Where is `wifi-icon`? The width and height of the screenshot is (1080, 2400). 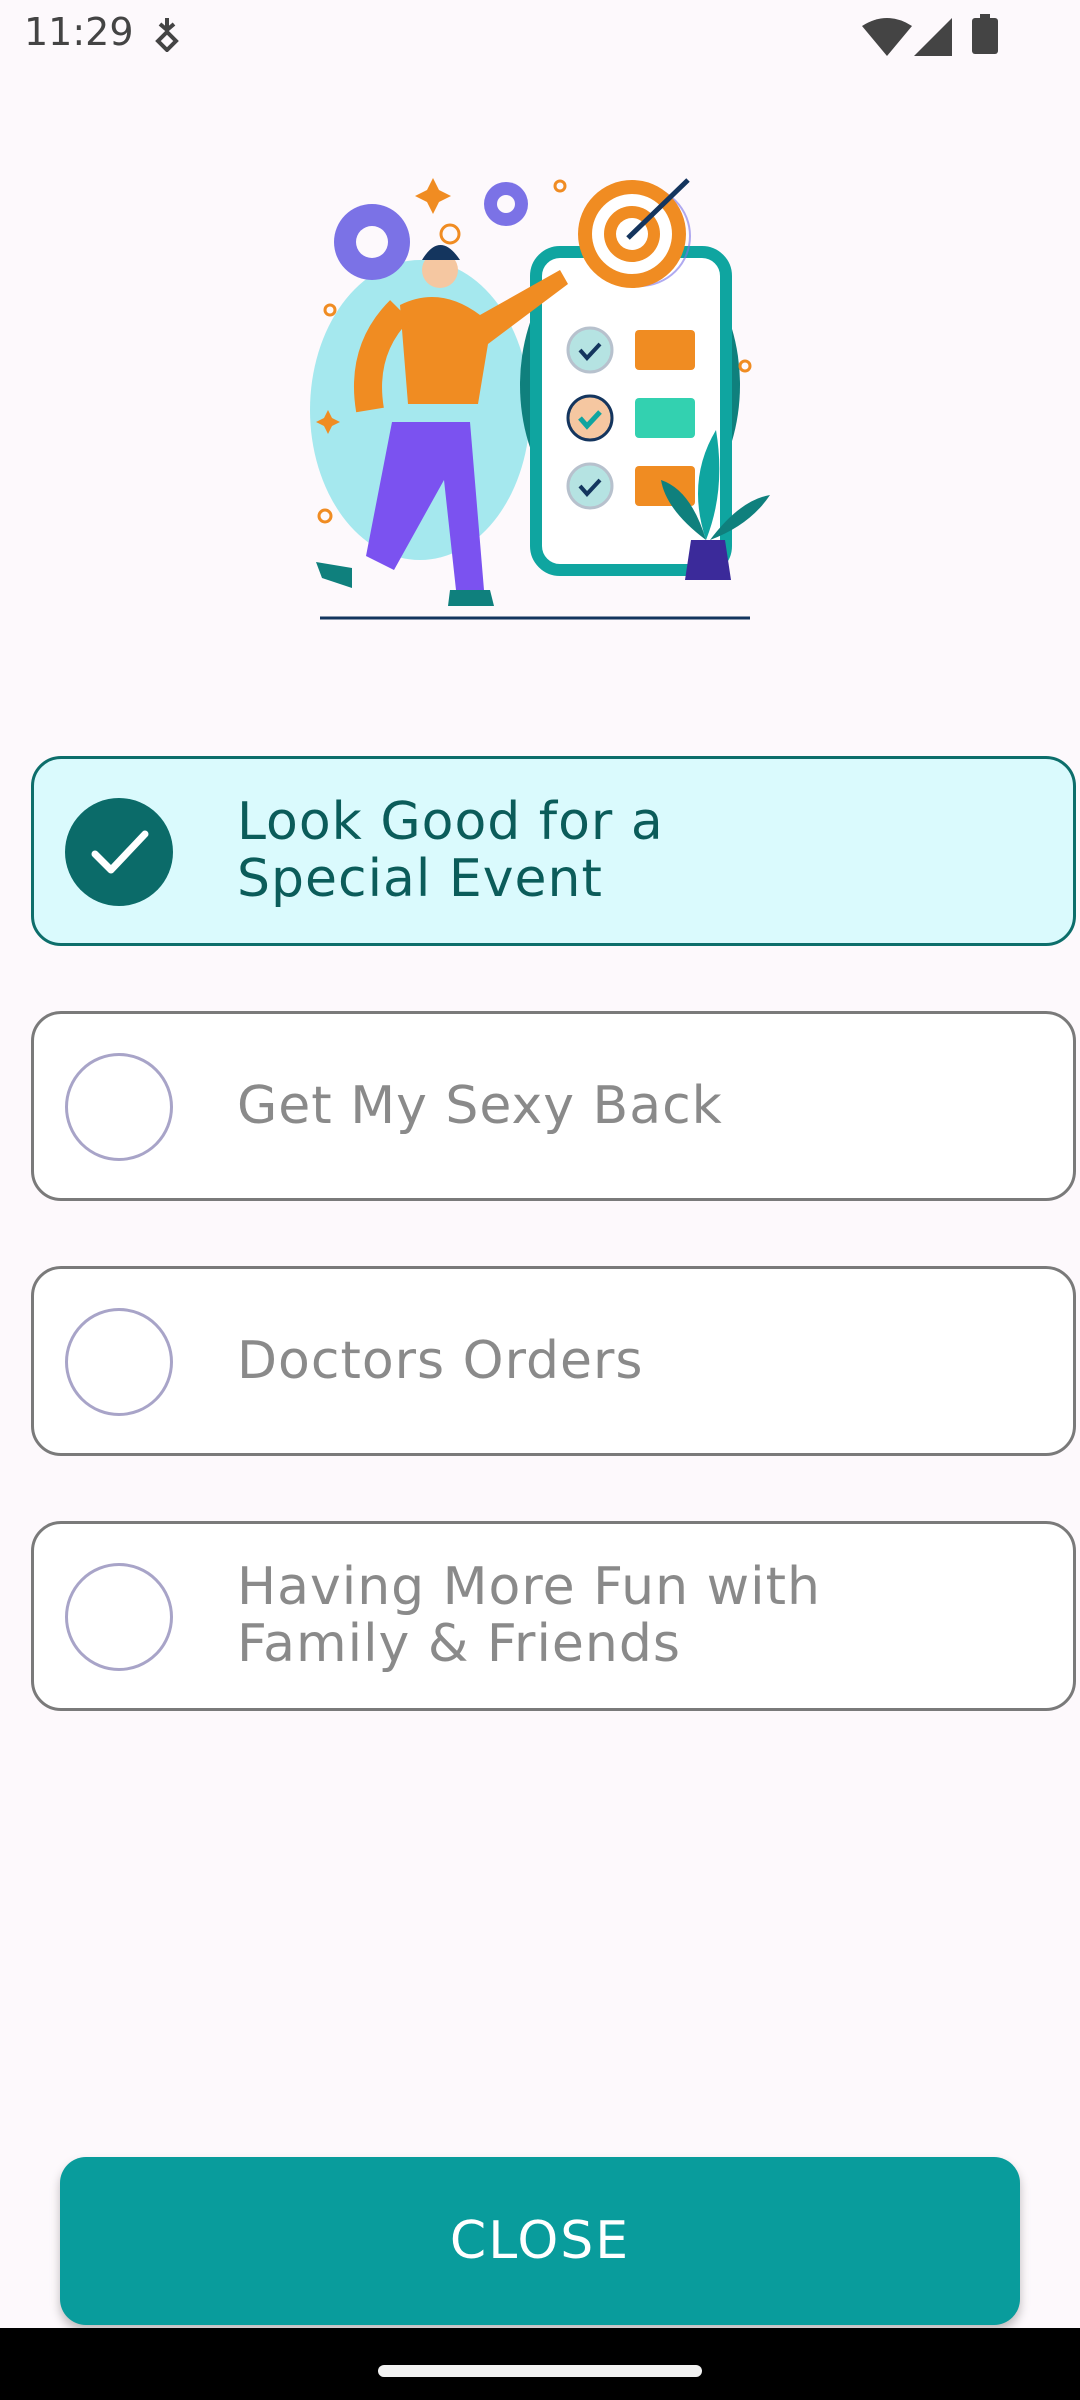 wifi-icon is located at coordinates (887, 39).